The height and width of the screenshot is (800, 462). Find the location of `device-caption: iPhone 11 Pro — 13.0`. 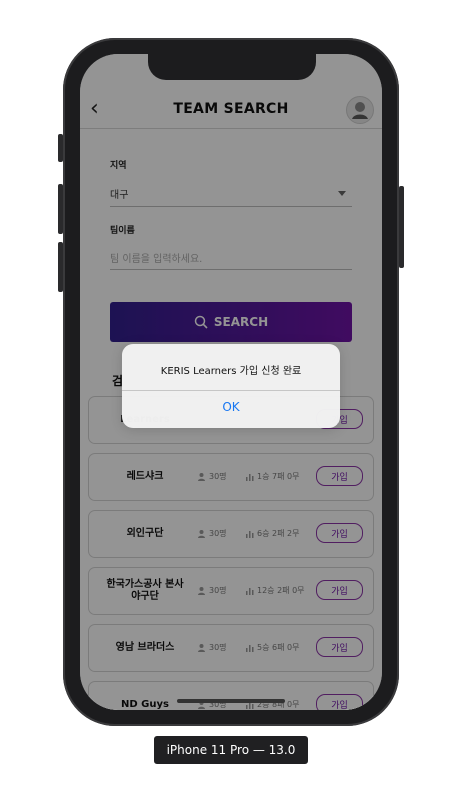

device-caption: iPhone 11 Pro — 13.0 is located at coordinates (231, 750).